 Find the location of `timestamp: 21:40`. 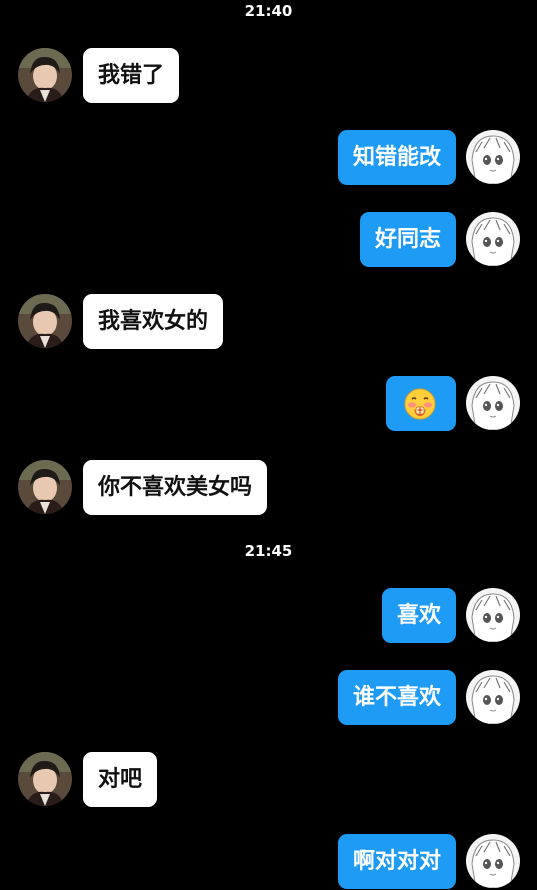

timestamp: 21:40 is located at coordinates (268, 11).